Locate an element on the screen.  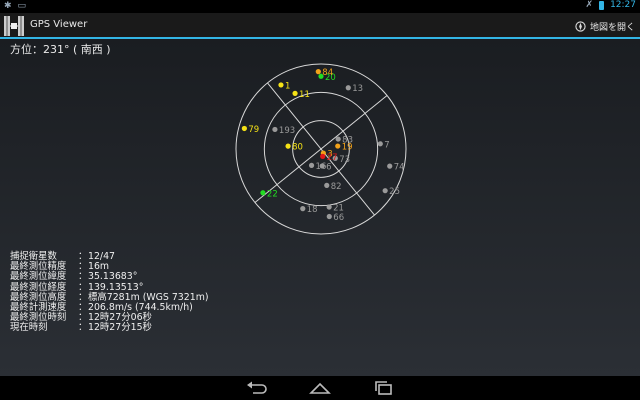
compass-icon is located at coordinates (580, 26).